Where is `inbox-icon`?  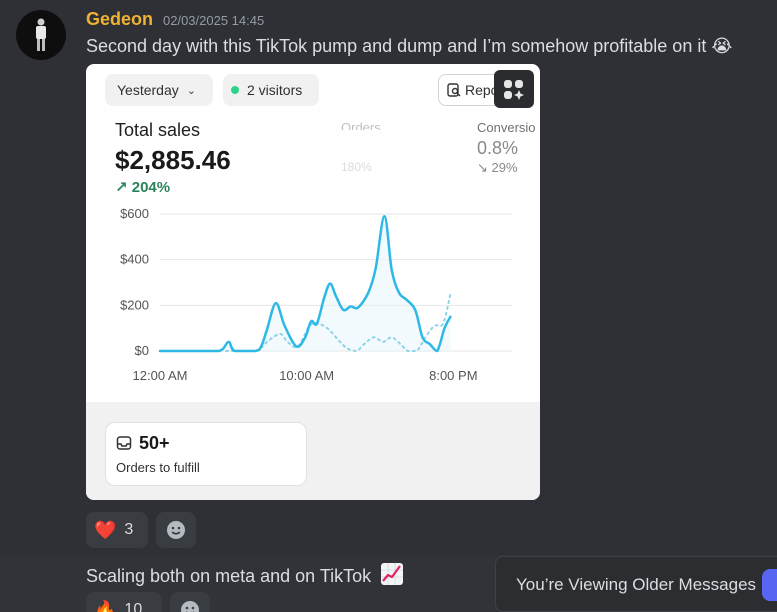
inbox-icon is located at coordinates (124, 443).